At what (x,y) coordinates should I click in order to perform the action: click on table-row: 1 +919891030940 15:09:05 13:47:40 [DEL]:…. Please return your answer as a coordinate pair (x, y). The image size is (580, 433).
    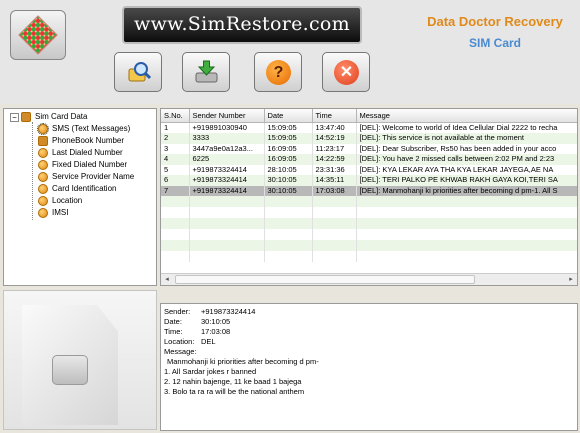
    Looking at the image, I should click on (369, 127).